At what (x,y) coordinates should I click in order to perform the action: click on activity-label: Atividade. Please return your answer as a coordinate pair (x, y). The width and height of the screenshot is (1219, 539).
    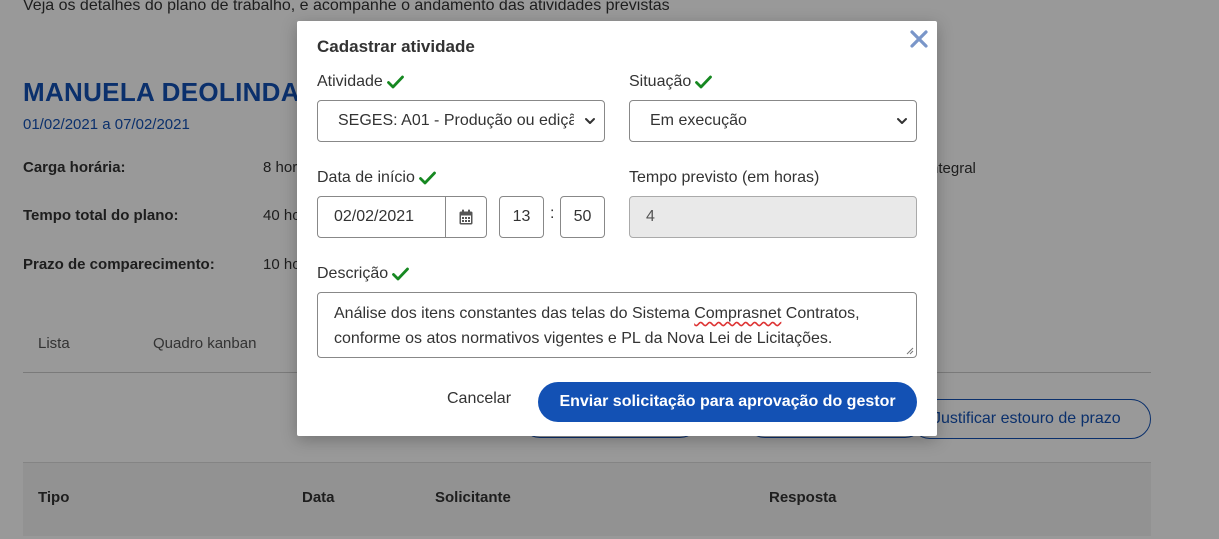
    Looking at the image, I should click on (360, 82).